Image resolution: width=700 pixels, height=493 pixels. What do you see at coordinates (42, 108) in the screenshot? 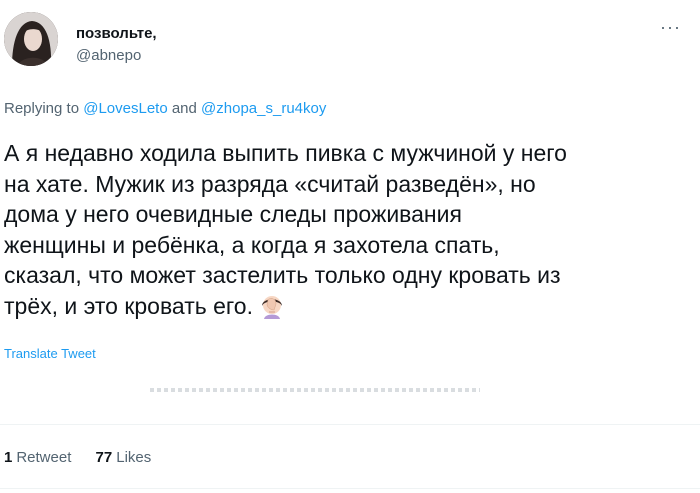
I see `replying-to-label: Replying to` at bounding box center [42, 108].